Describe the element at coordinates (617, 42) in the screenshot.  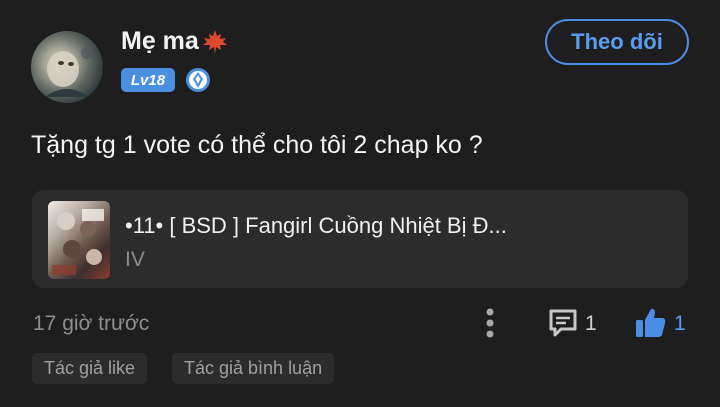
I see `follow-button: Theo dõi` at that location.